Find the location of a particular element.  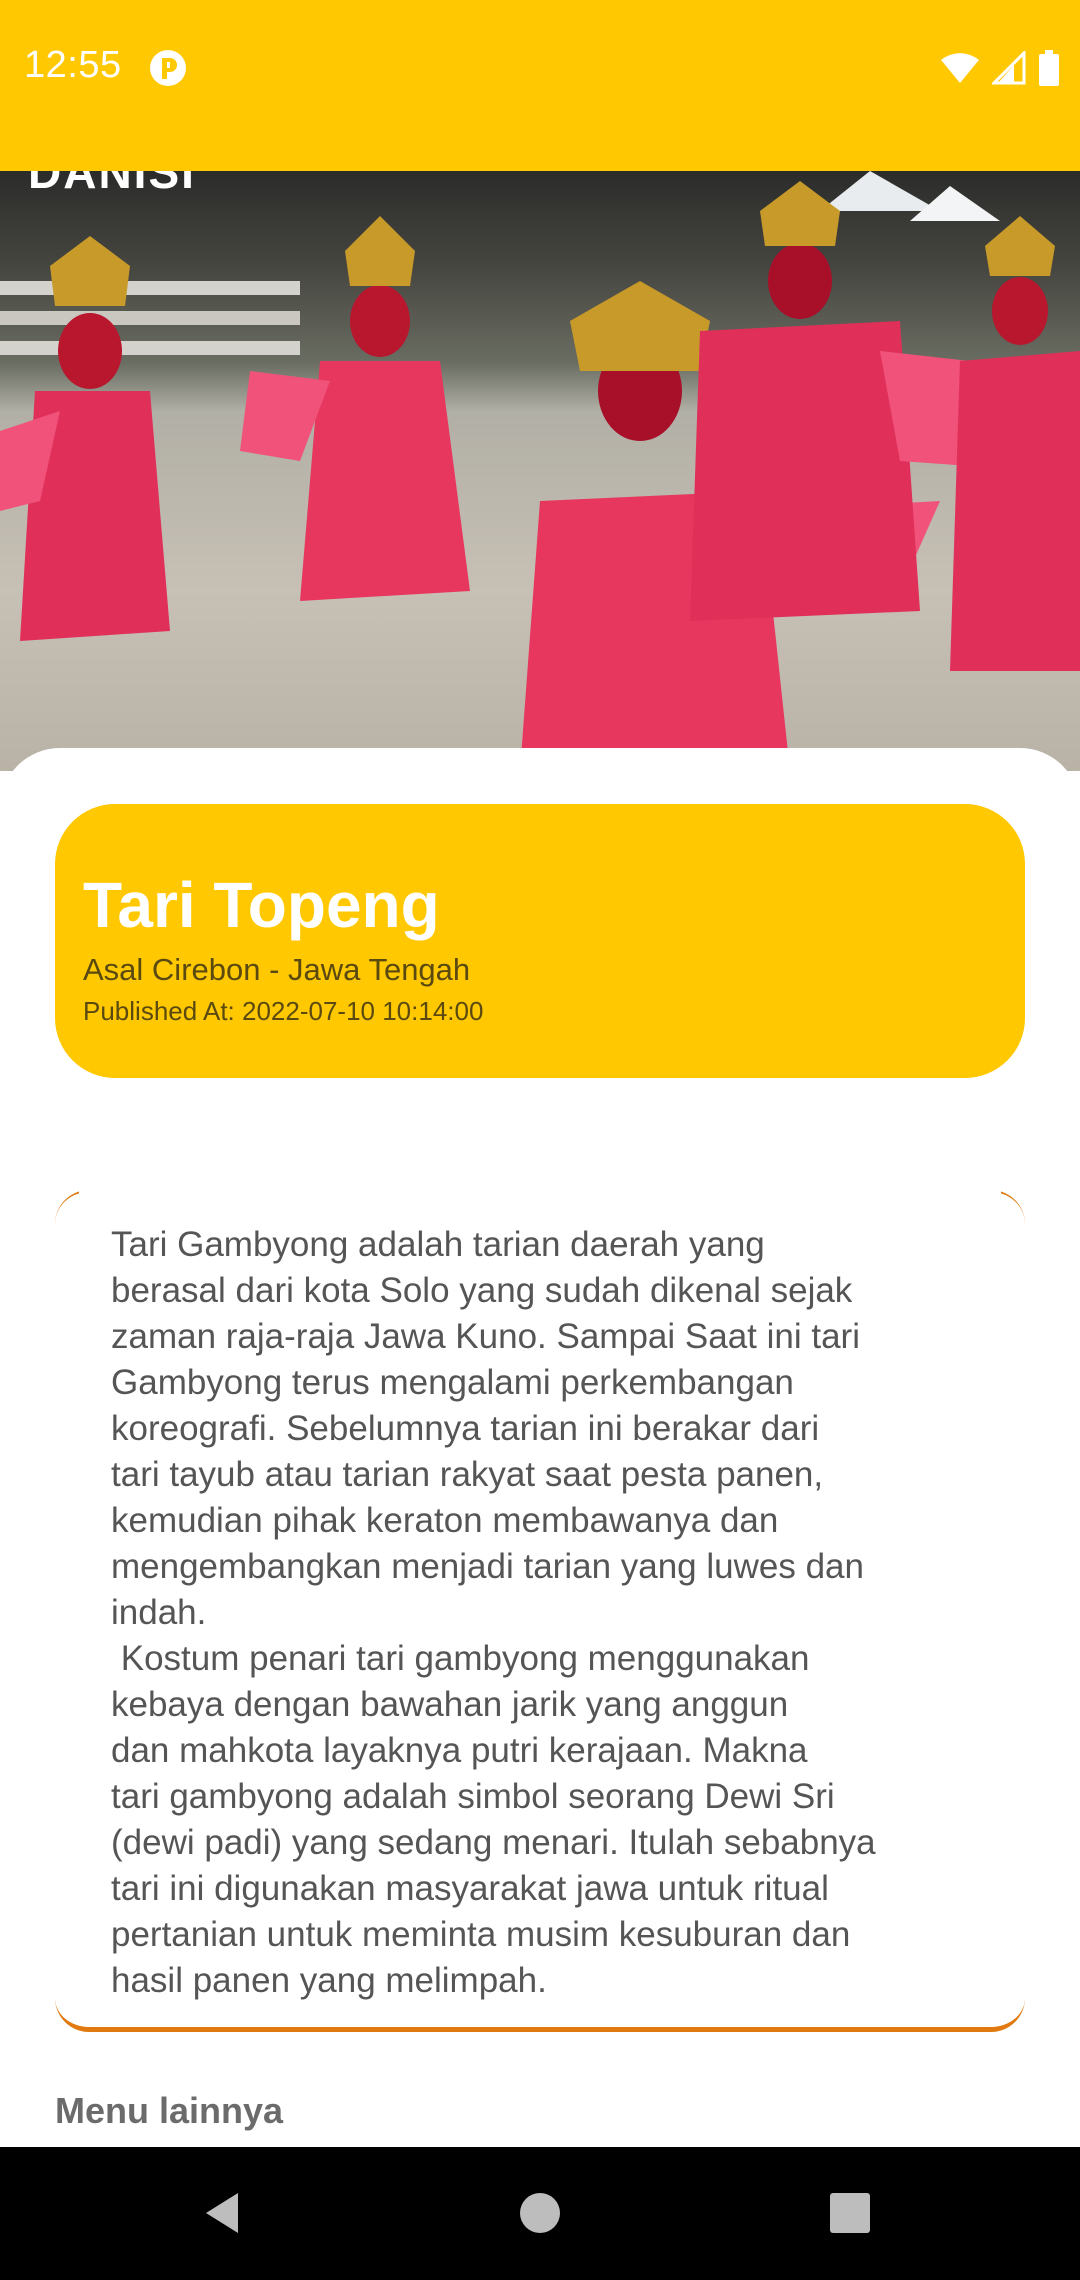

navigation-bar is located at coordinates (540, 2213).